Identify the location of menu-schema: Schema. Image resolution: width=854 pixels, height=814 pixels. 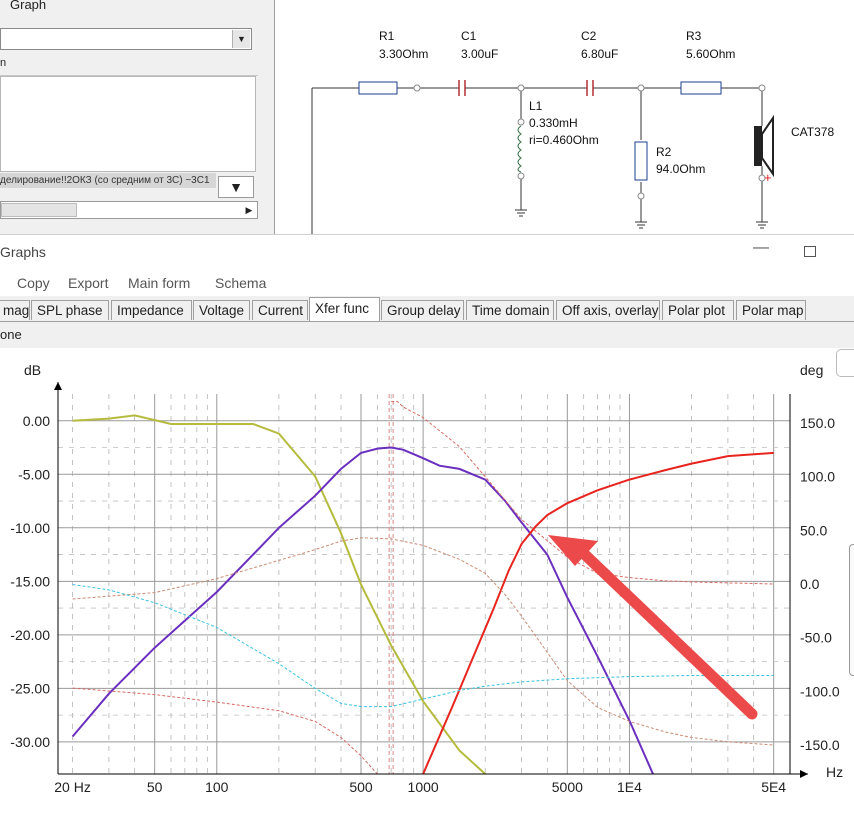
(240, 283).